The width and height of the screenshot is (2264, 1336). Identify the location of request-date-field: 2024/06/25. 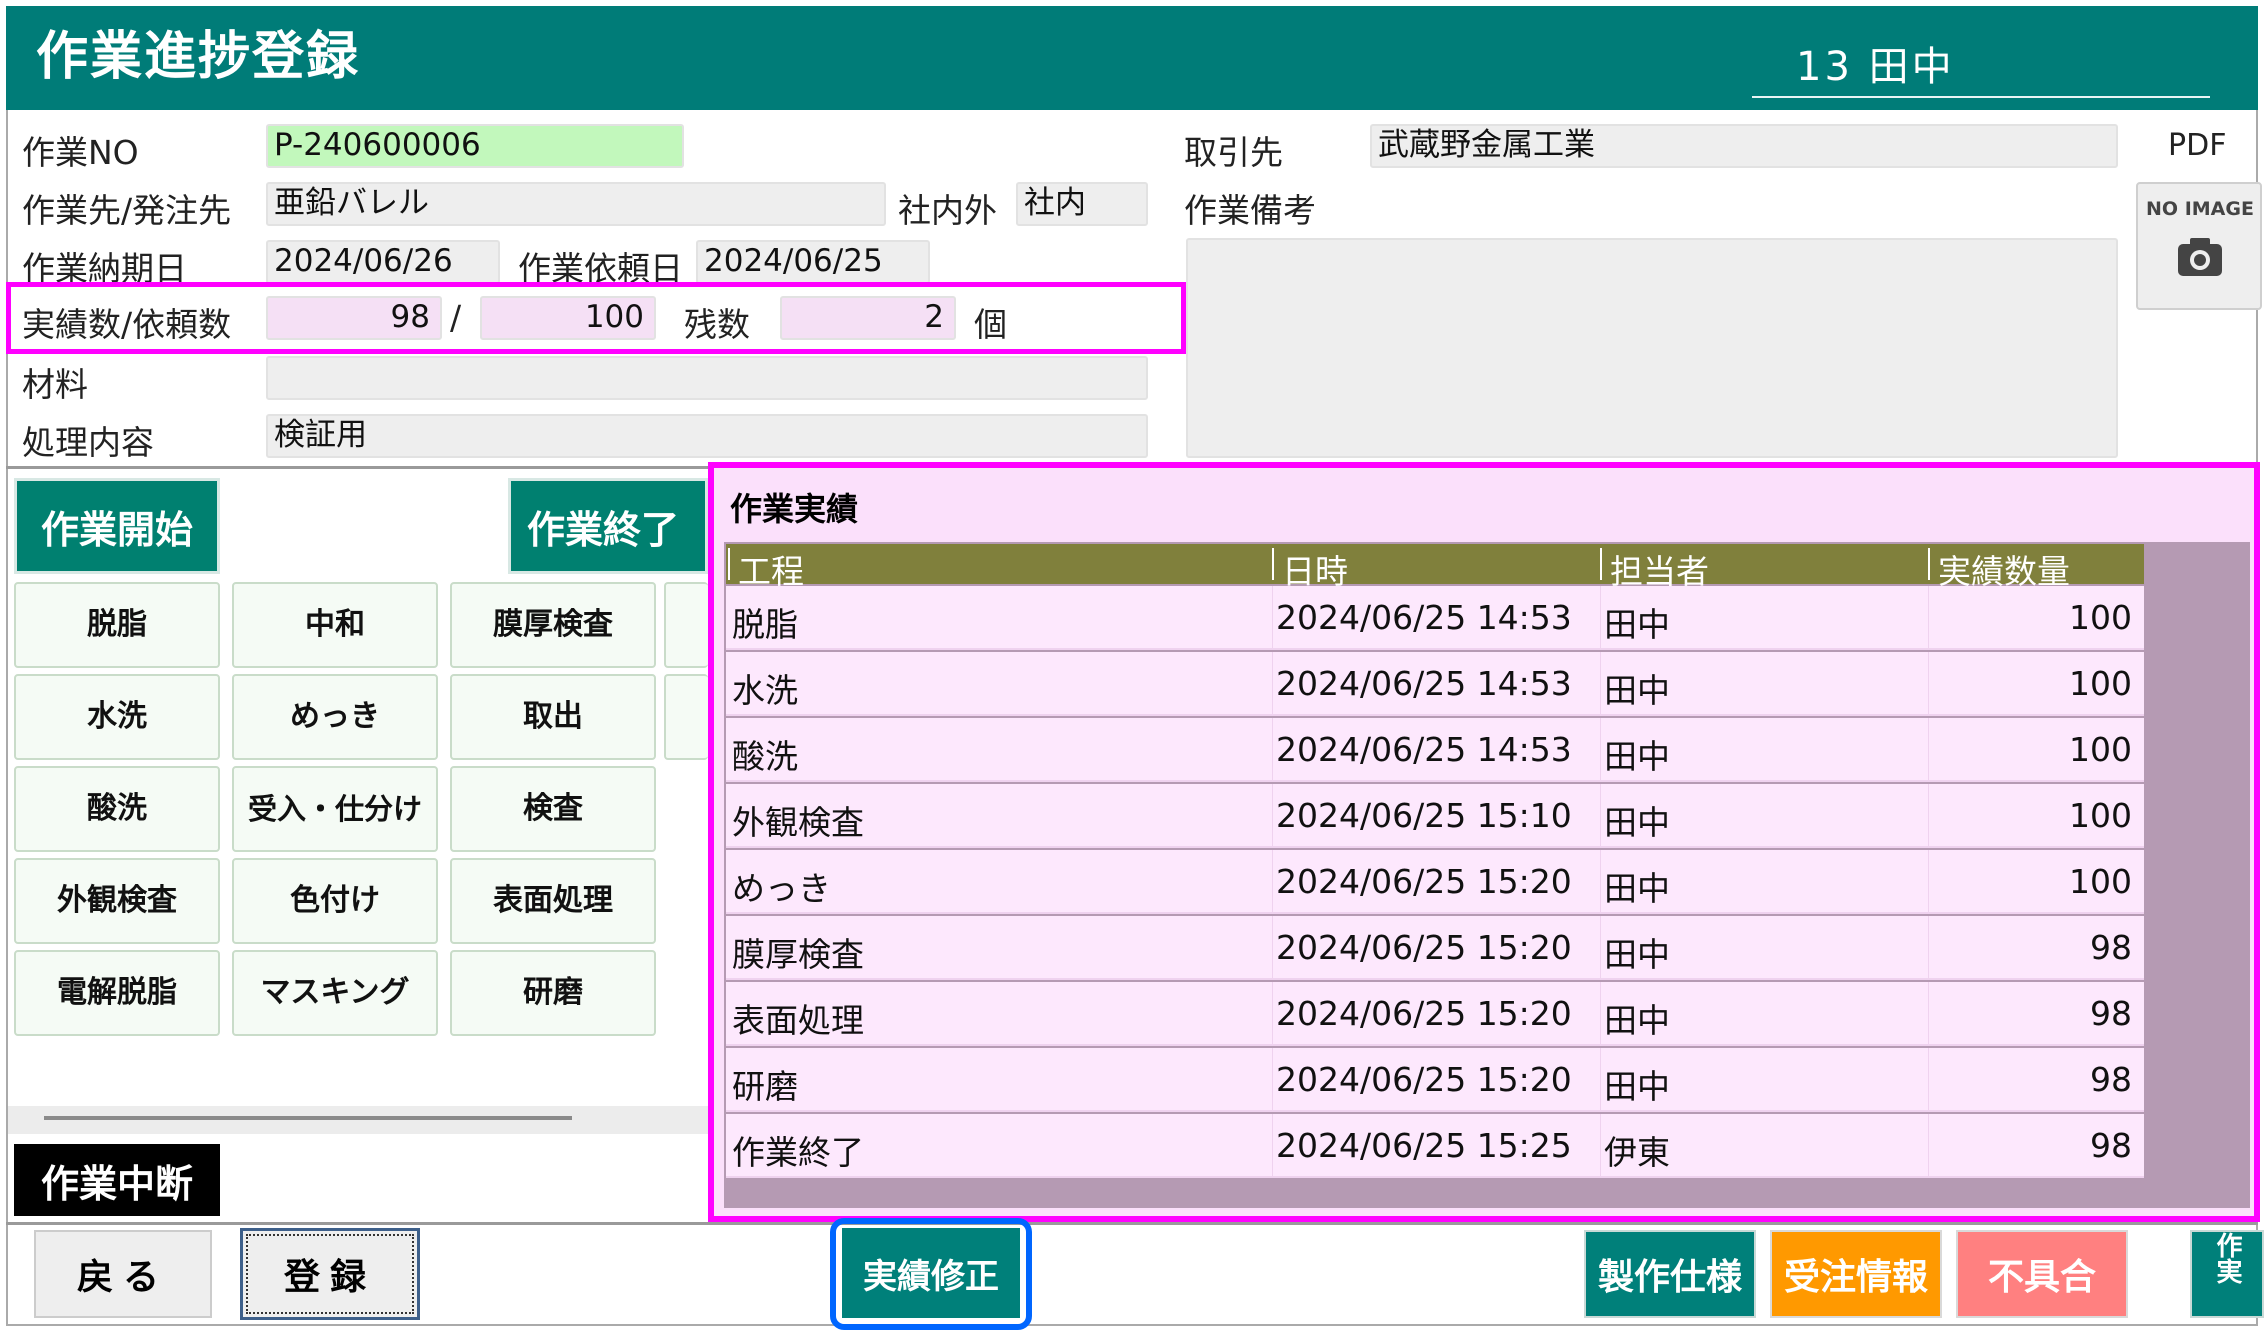
(813, 262).